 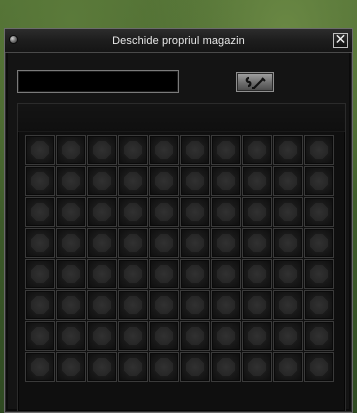 I want to click on sign-button, so click(x=255, y=82).